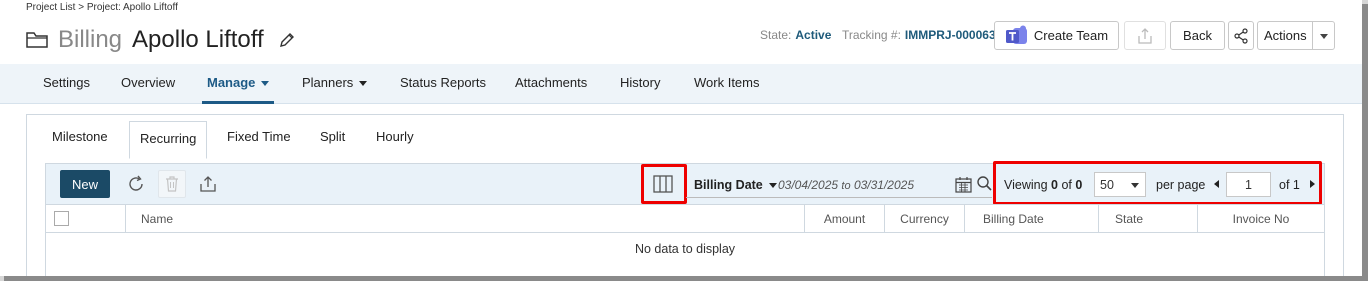 The height and width of the screenshot is (281, 1368). I want to click on nav-planners: Planners, so click(335, 82).